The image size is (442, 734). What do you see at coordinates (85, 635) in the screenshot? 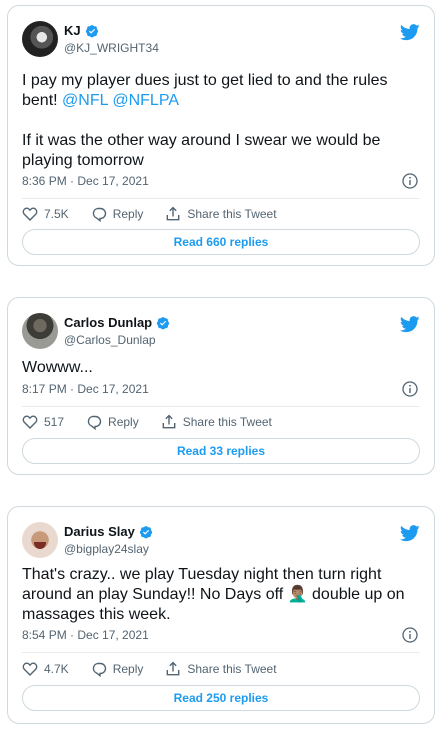
I see `timestamp: 8:54 PM · Dec 17, 2021` at bounding box center [85, 635].